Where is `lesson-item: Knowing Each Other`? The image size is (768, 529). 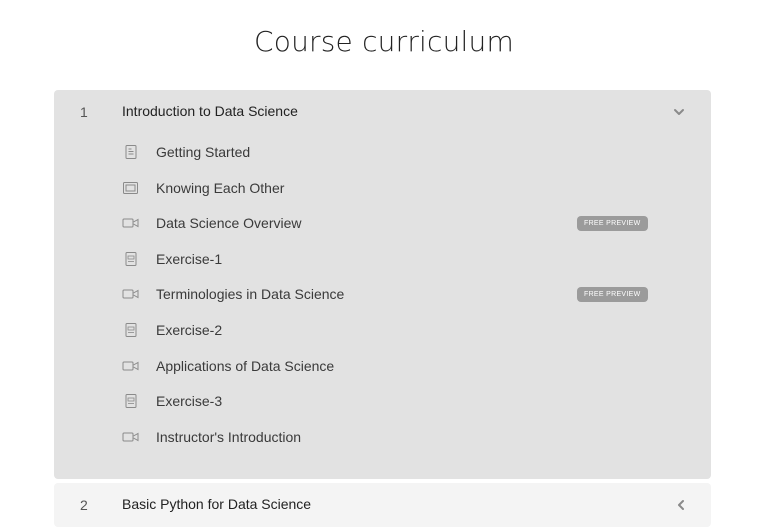
lesson-item: Knowing Each Other is located at coordinates (382, 188).